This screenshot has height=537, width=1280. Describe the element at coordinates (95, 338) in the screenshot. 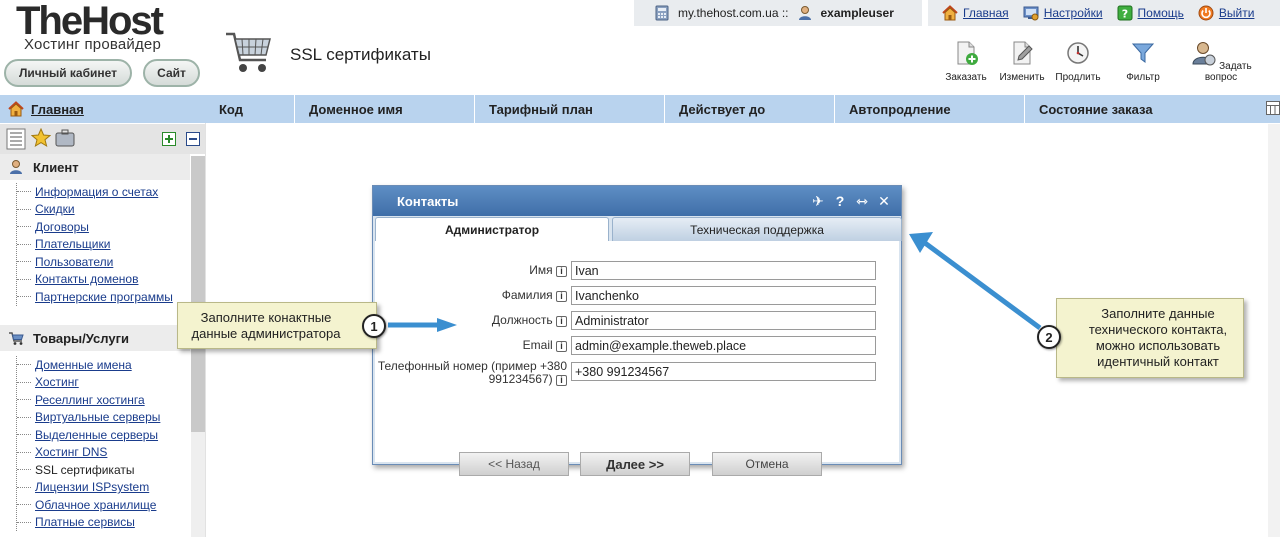

I see `nav-section-products: Товары/Услуги` at that location.